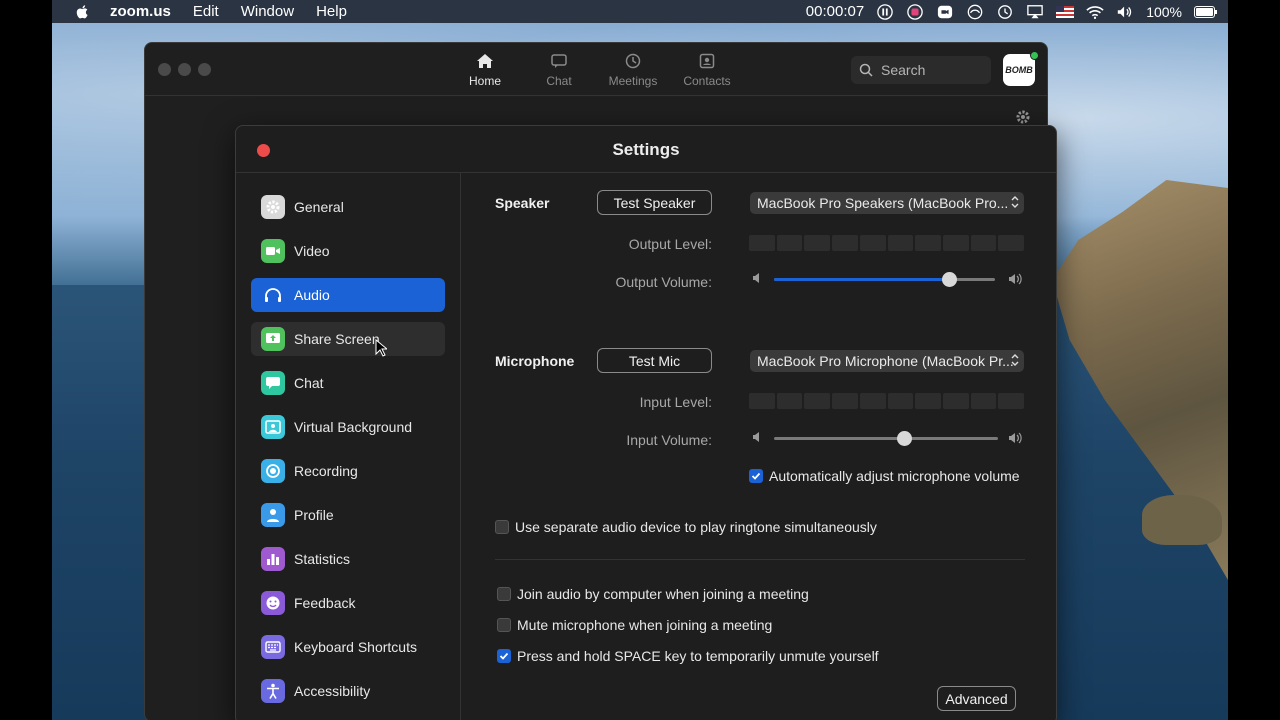  Describe the element at coordinates (1015, 360) in the screenshot. I see `chevron-updown-icon` at that location.